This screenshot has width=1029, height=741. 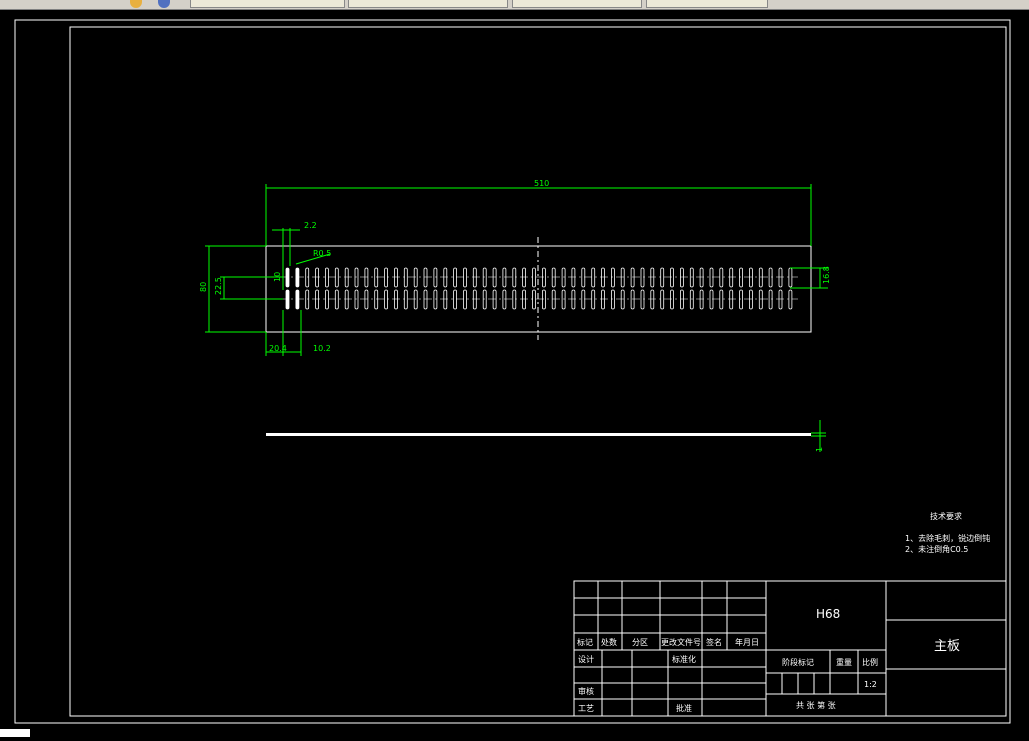 I want to click on tb-process: 工艺, so click(x=586, y=708).